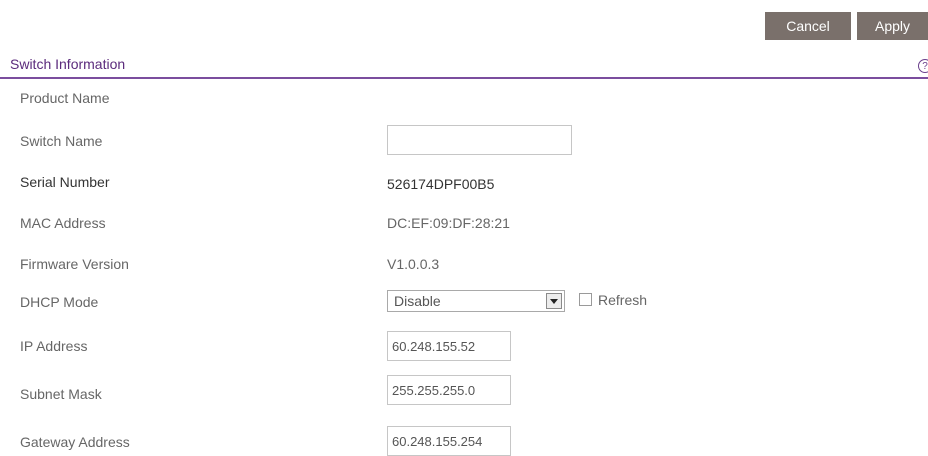 The image size is (928, 456). Describe the element at coordinates (476, 301) in the screenshot. I see `dhcp-mode-select: Disable` at that location.